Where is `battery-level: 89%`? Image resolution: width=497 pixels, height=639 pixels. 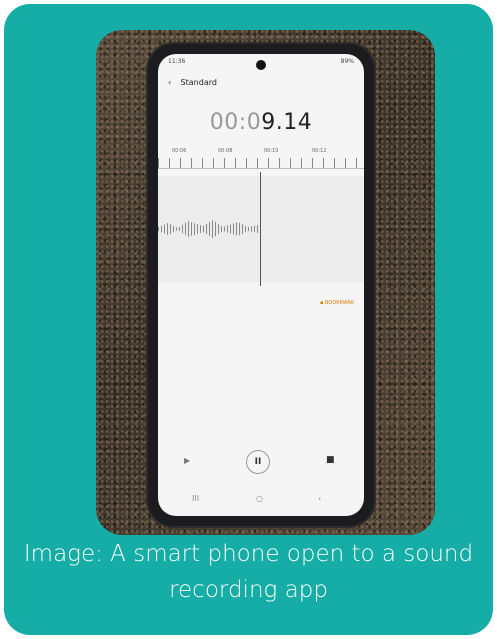 battery-level: 89% is located at coordinates (347, 61).